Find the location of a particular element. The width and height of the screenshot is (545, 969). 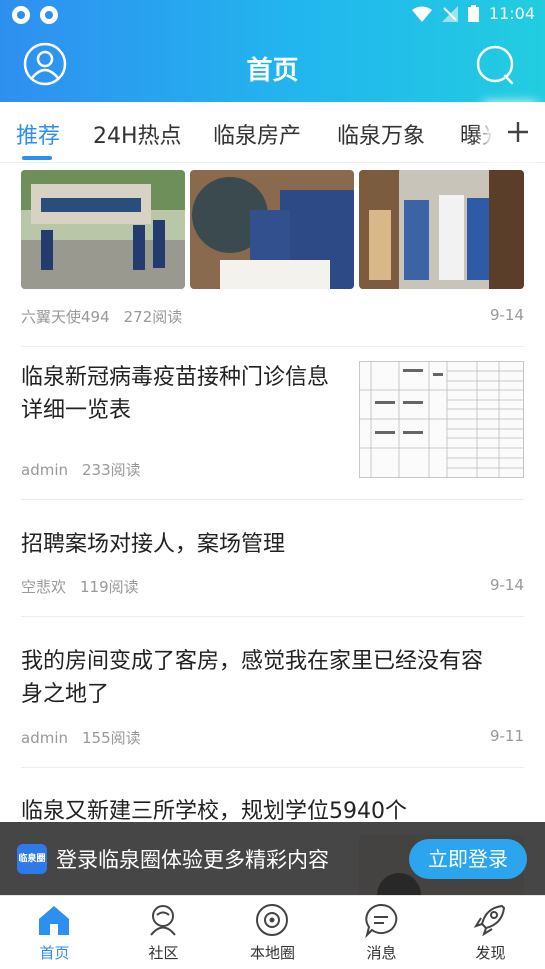

post-date: 9-11 is located at coordinates (506, 736).